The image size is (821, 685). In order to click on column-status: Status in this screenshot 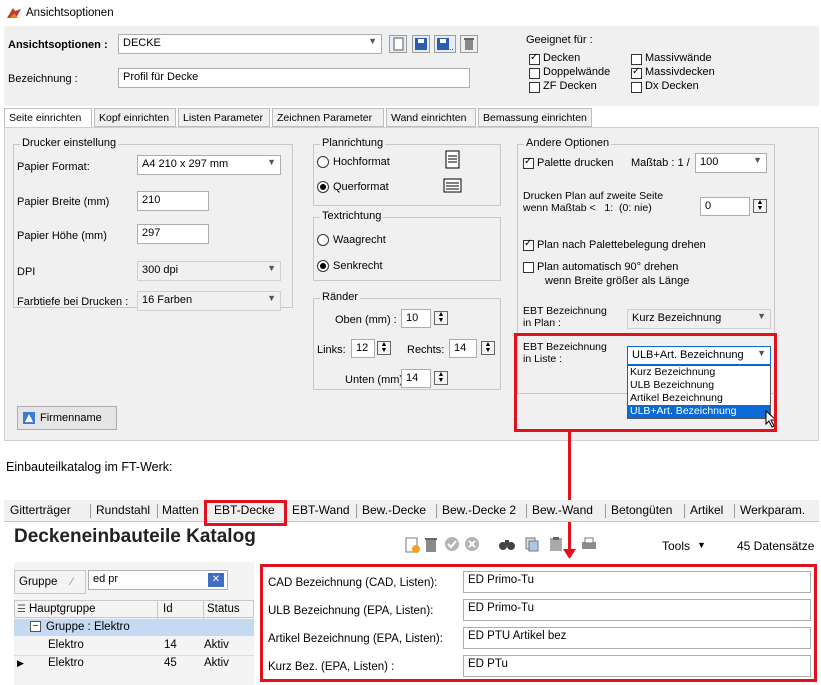, I will do `click(223, 609)`.